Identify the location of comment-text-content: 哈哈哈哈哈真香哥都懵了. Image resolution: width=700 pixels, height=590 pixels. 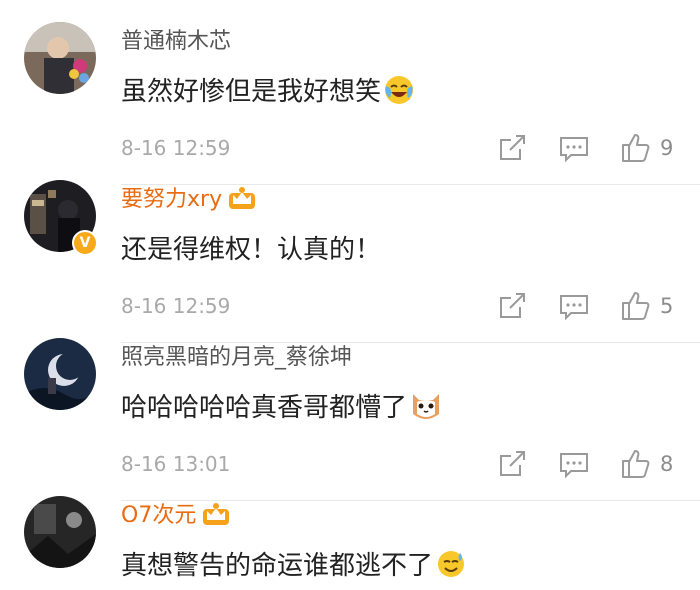
(264, 408).